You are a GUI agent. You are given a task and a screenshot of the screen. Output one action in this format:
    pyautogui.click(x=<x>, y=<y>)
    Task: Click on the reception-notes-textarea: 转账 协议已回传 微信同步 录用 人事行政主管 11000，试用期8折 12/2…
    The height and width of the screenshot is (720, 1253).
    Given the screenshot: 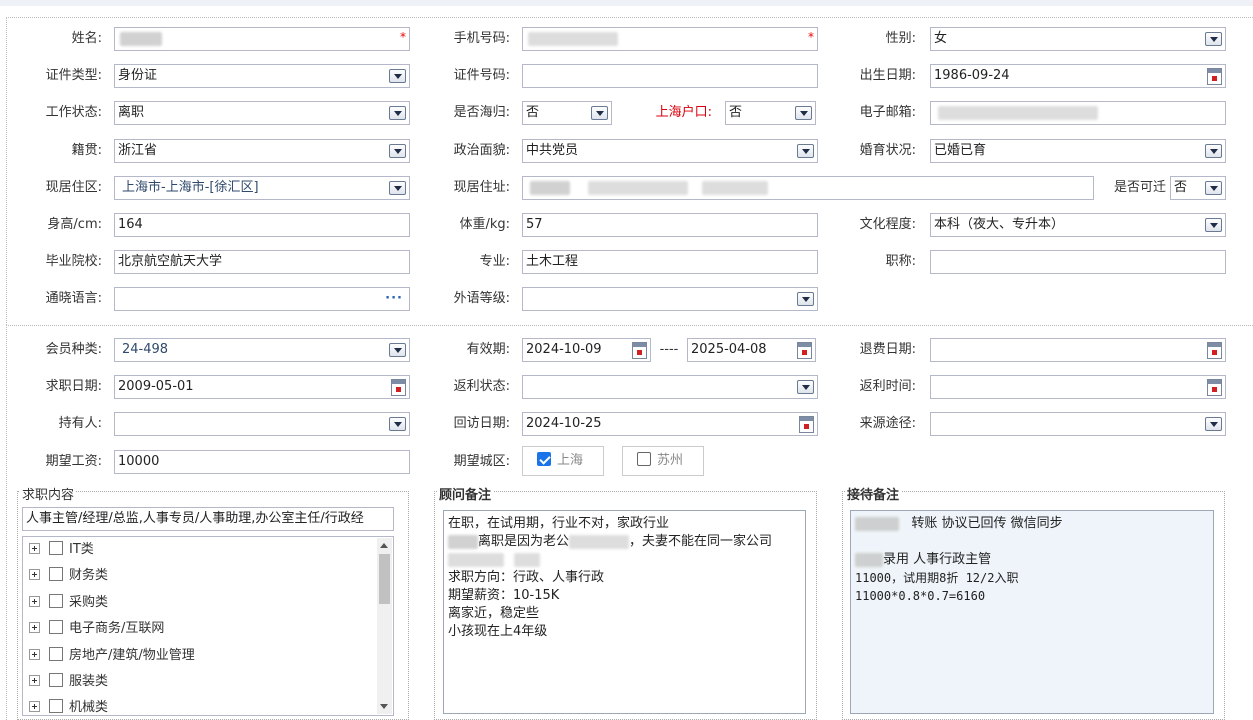 What is the action you would take?
    pyautogui.click(x=1032, y=612)
    